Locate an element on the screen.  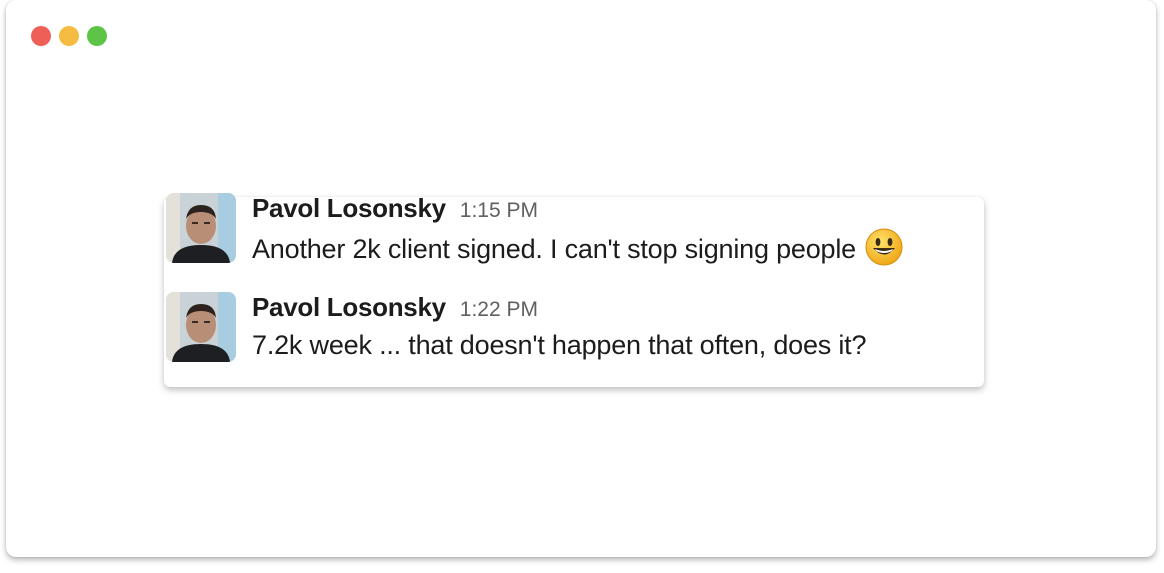
timestamp: 1:15 PM is located at coordinates (499, 211).